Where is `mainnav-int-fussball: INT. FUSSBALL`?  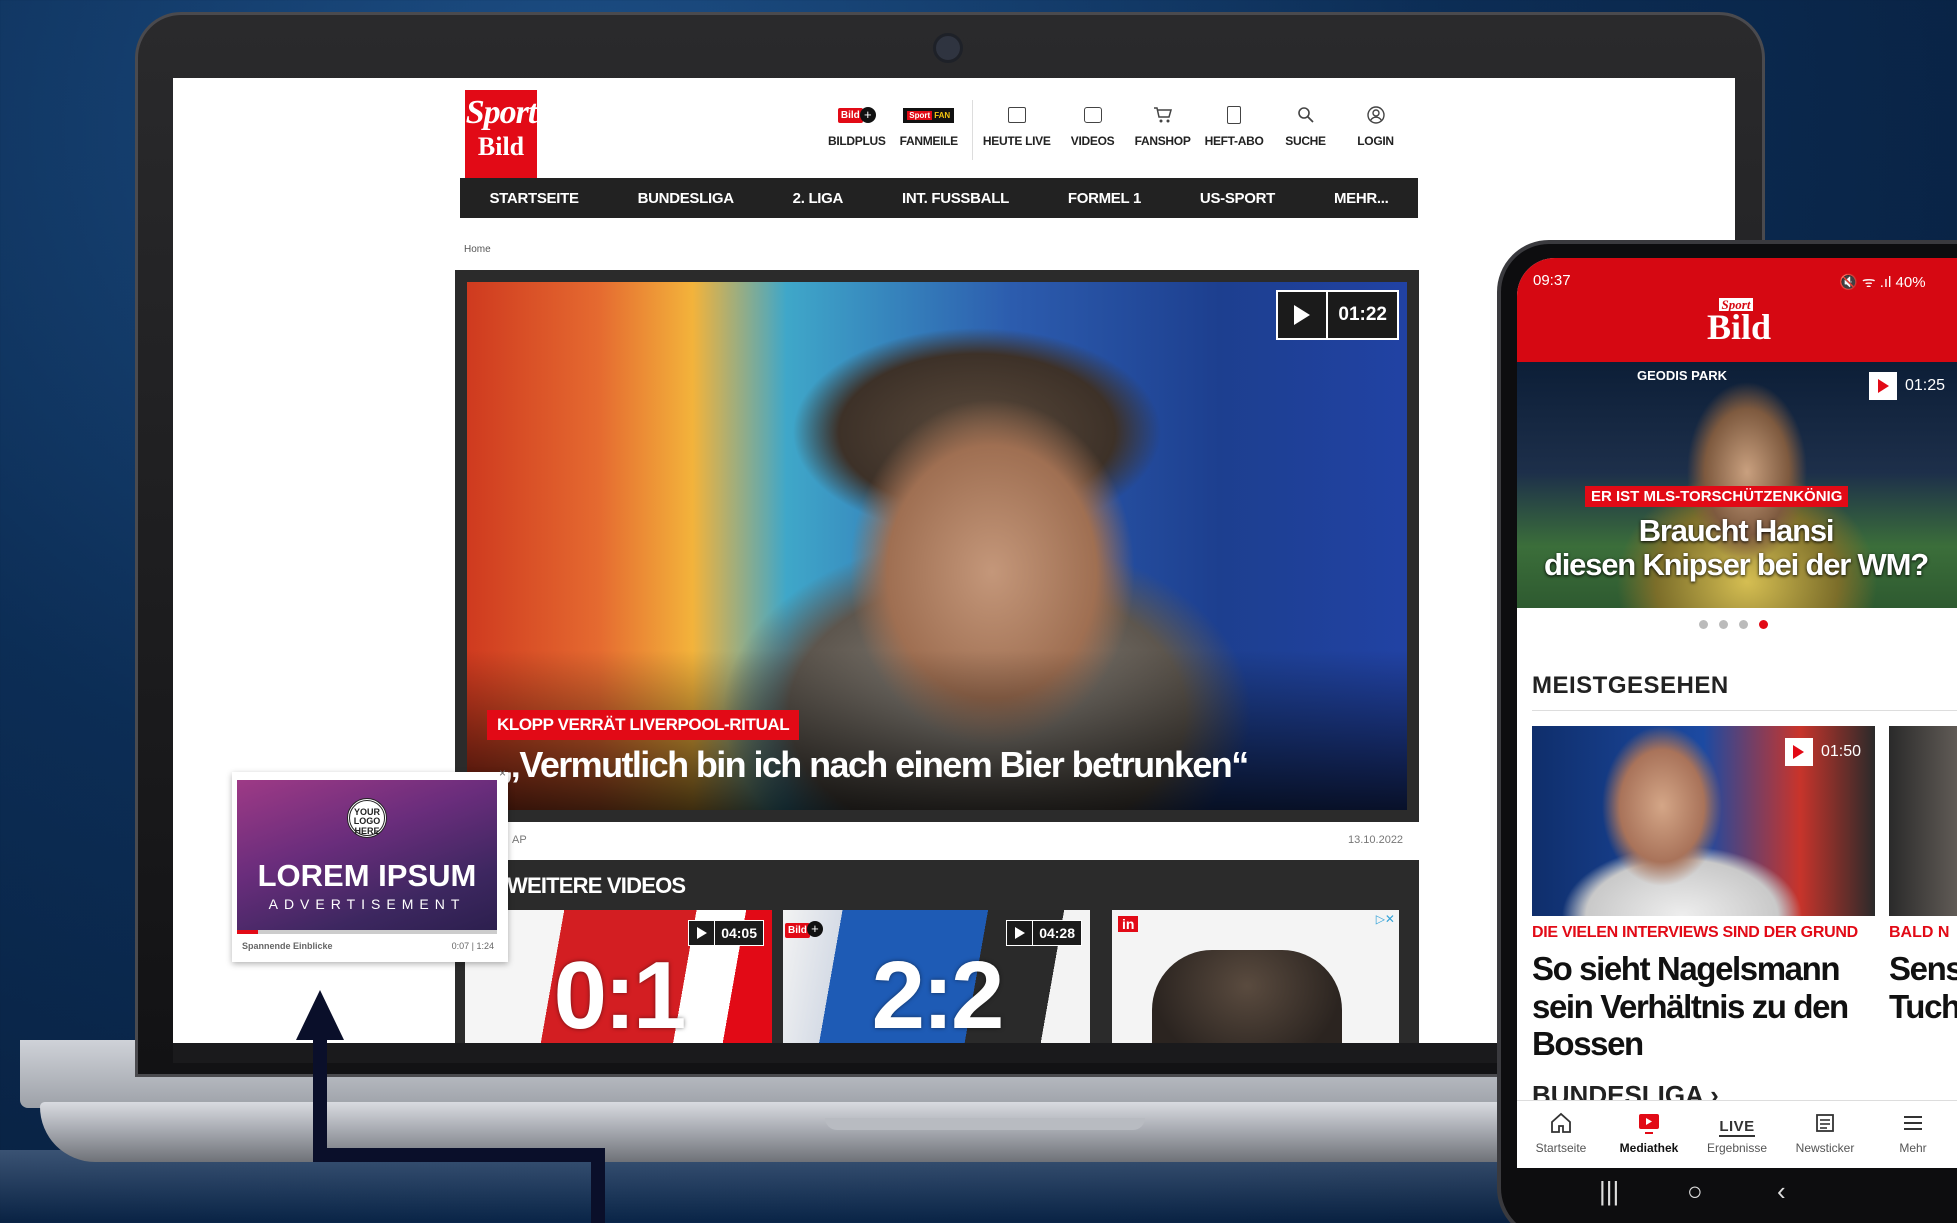
mainnav-int-fussball: INT. FUSSBALL is located at coordinates (955, 198).